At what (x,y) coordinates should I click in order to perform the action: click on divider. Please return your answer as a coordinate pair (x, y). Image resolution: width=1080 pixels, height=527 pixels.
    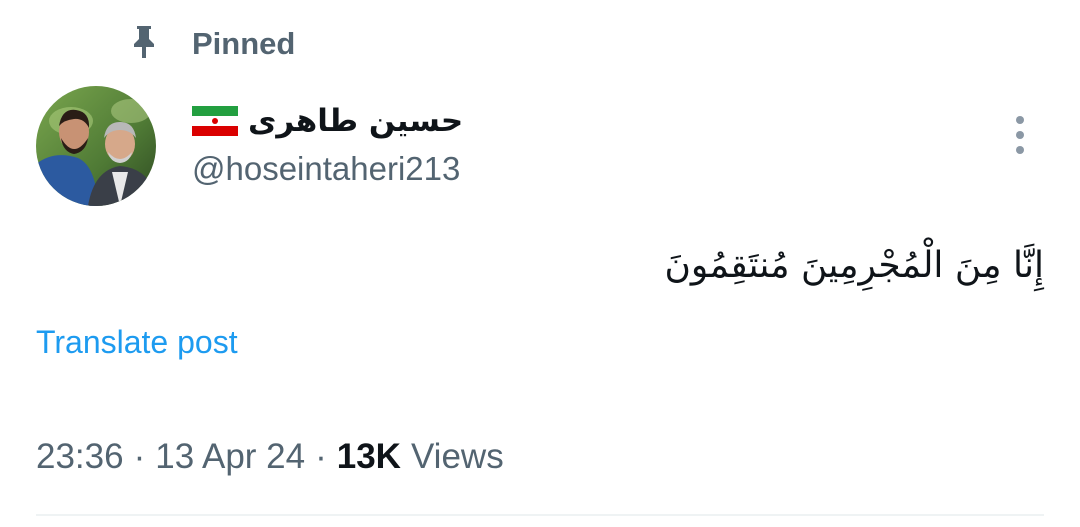
    Looking at the image, I should click on (540, 515).